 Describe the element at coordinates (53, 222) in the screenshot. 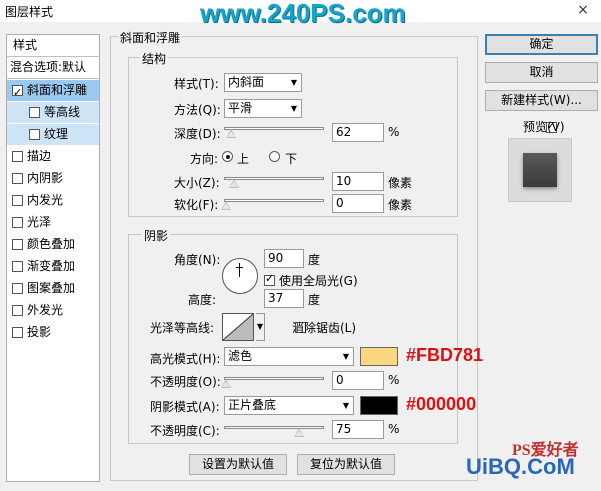

I see `style-item-satin: 光泽` at that location.